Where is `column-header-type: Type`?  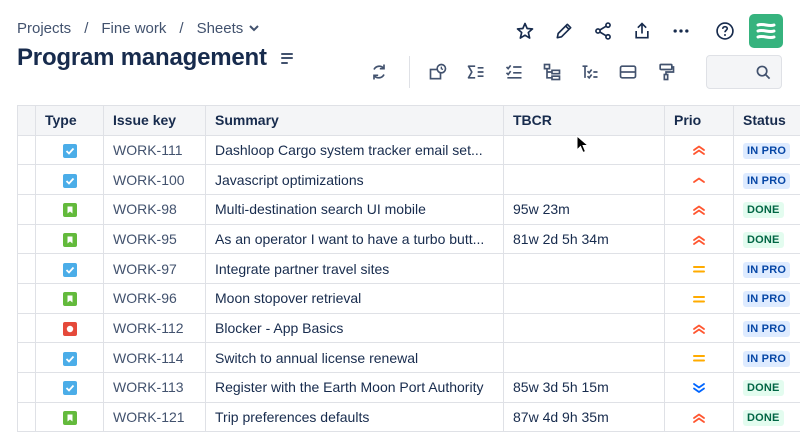
column-header-type: Type is located at coordinates (69, 121).